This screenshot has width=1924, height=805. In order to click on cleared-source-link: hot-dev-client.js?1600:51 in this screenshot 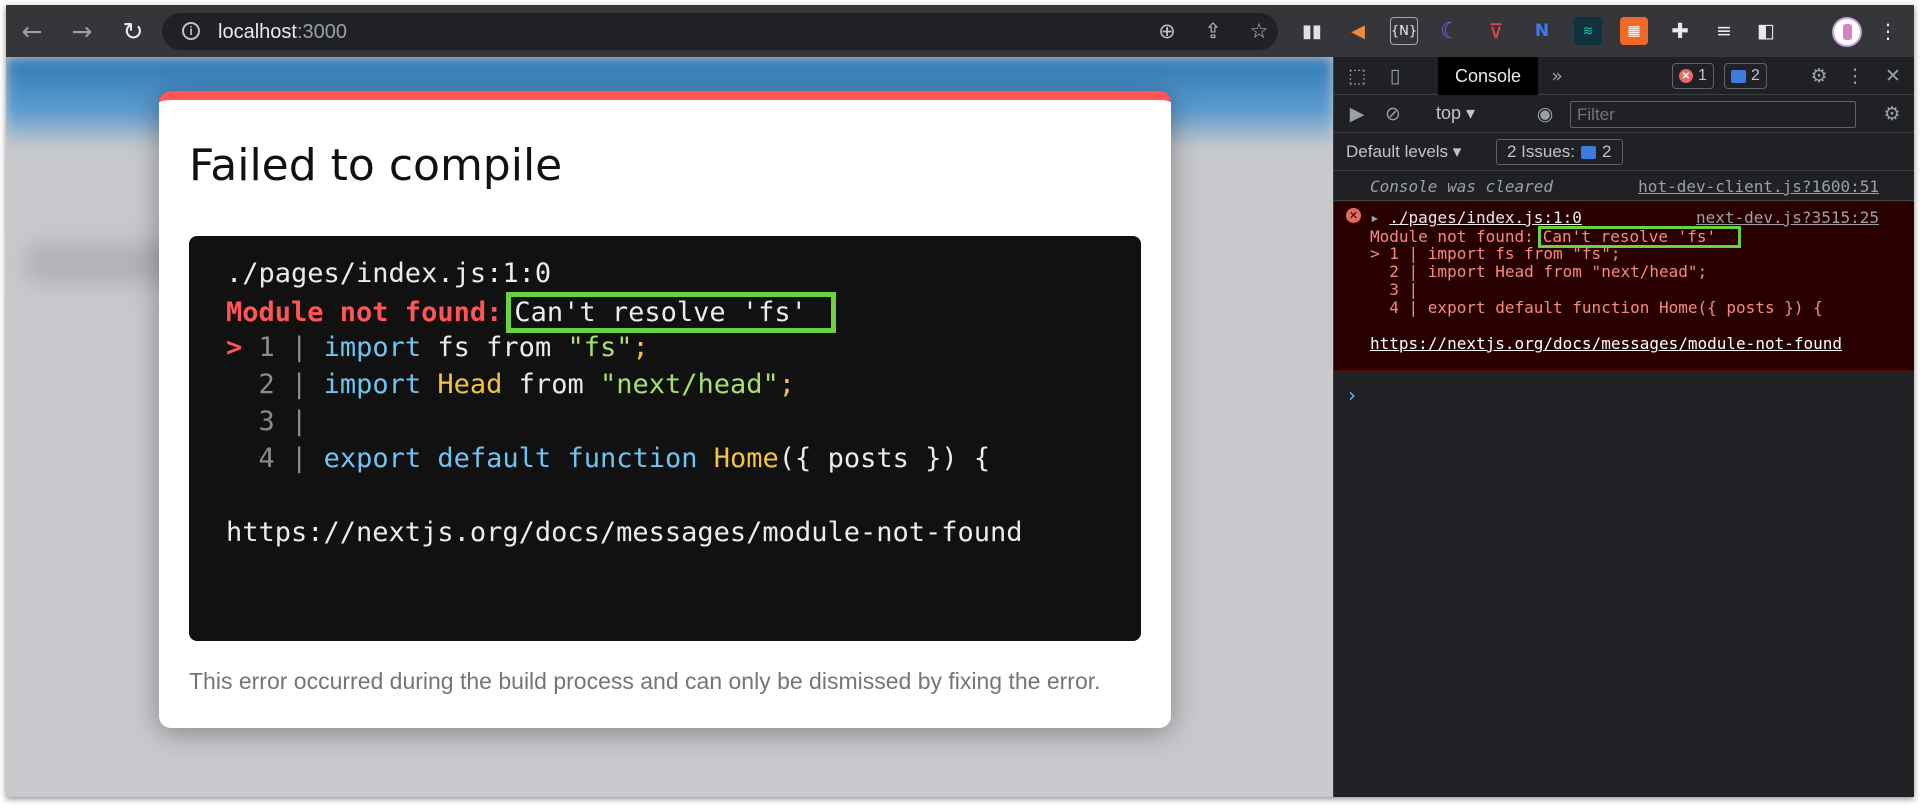, I will do `click(1758, 186)`.